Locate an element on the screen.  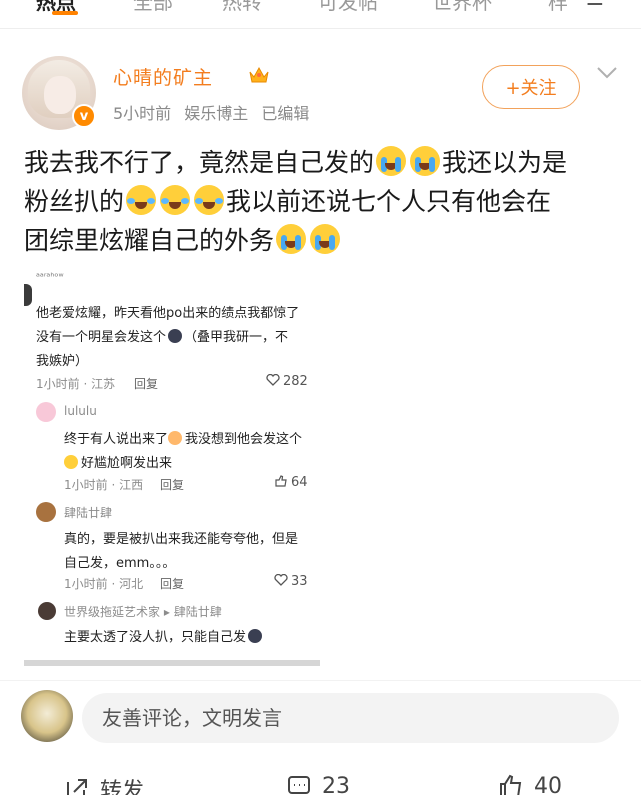
reply-target-name: 肆陆廿肆 is located at coordinates (197, 612).